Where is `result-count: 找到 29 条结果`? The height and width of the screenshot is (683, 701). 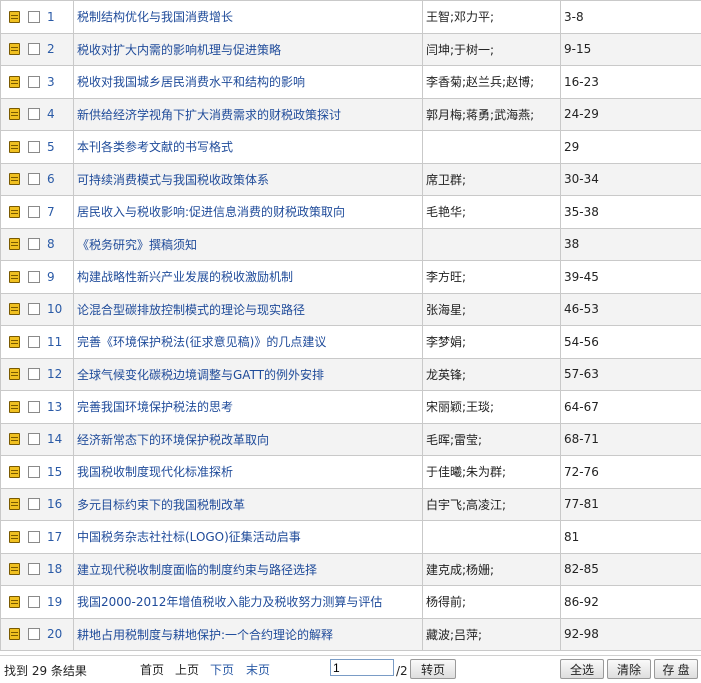 result-count: 找到 29 条结果 is located at coordinates (45, 670).